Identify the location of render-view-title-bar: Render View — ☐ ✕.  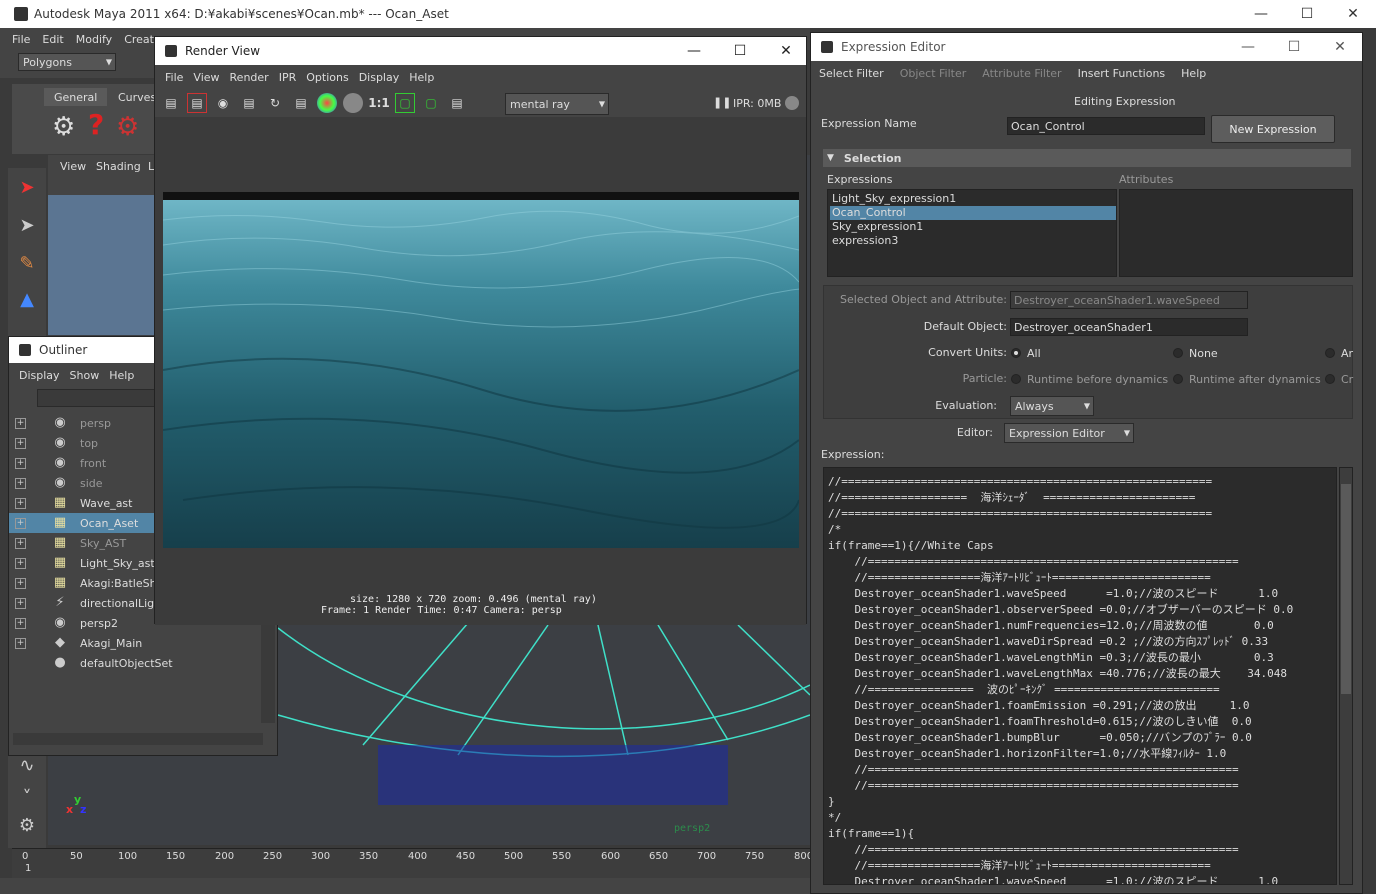
(480, 51).